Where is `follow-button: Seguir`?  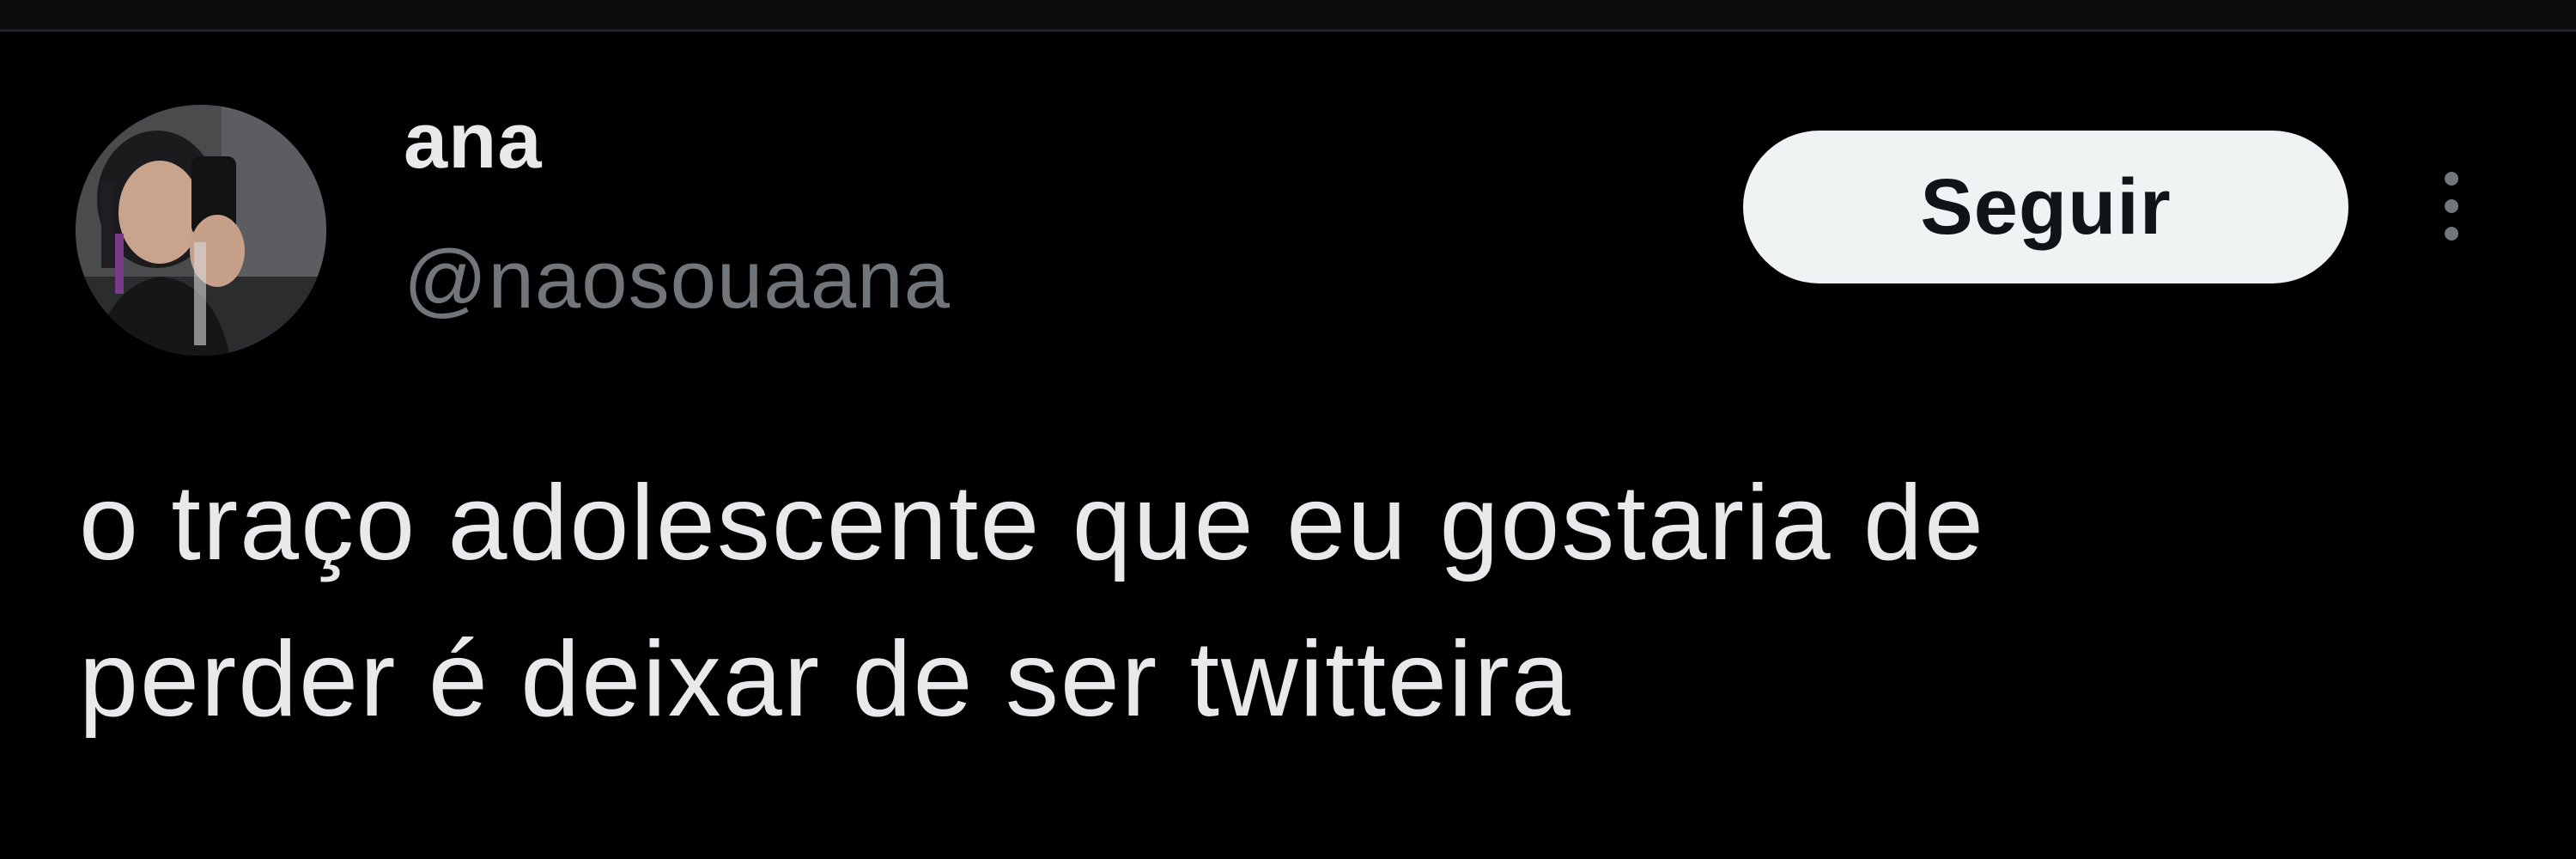
follow-button: Seguir is located at coordinates (2046, 207).